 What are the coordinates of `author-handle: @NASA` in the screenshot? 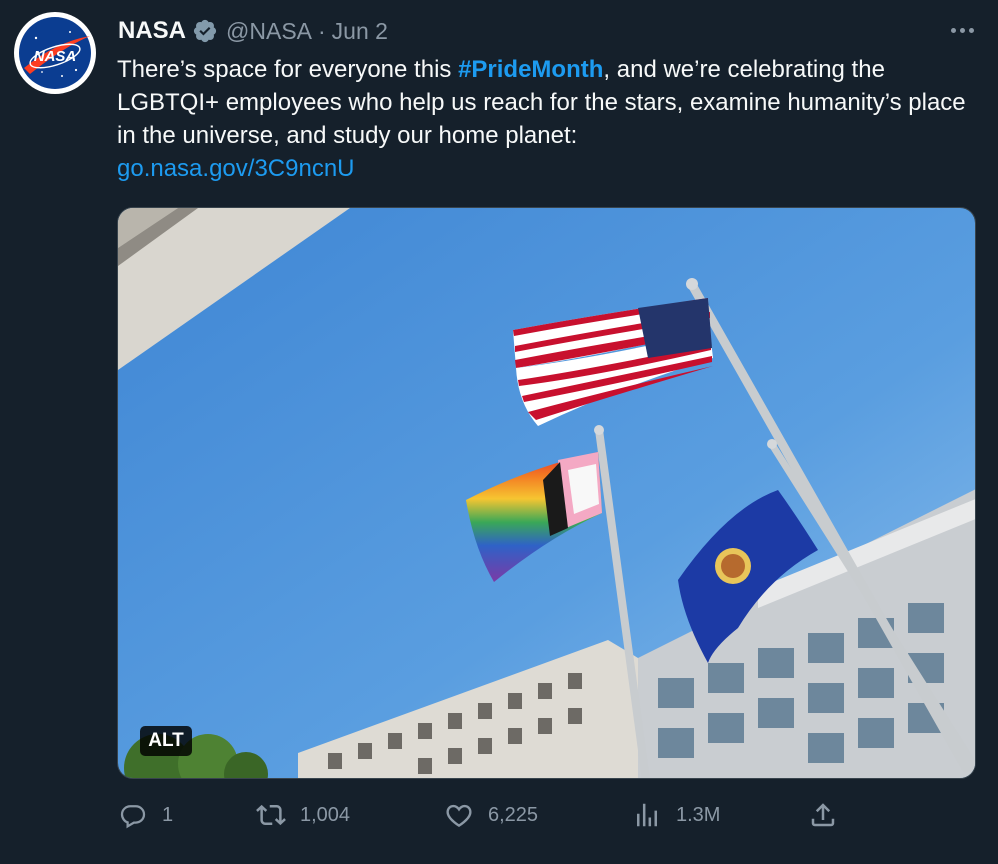 It's located at (269, 31).